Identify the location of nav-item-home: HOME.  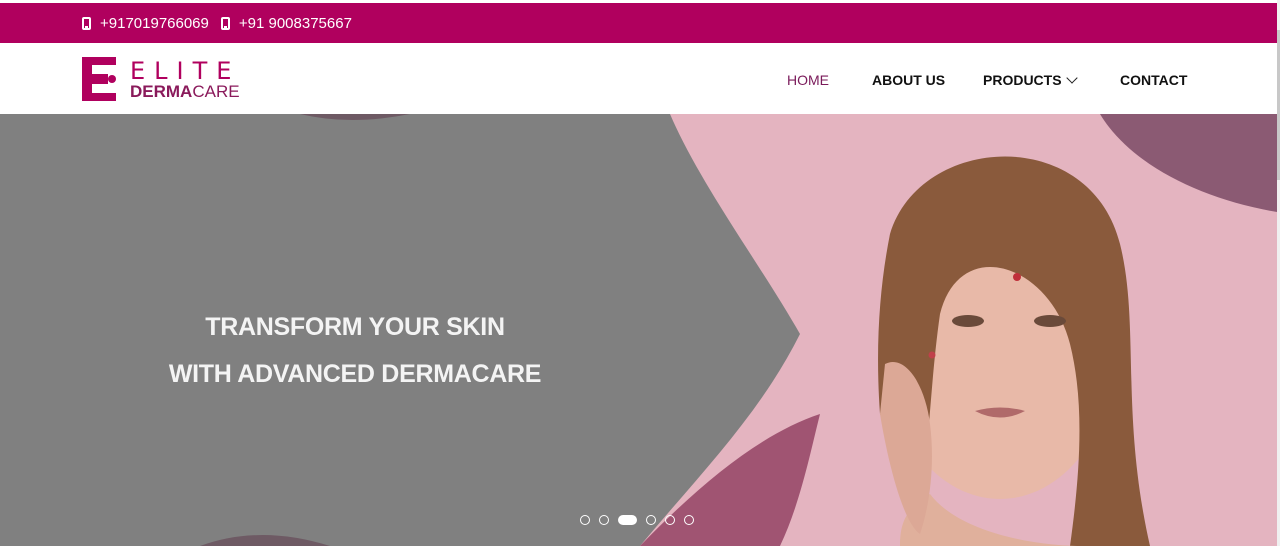
(808, 80).